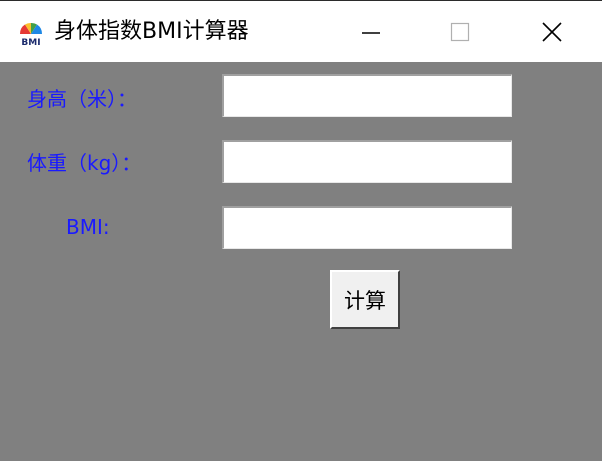  I want to click on app-icon-text: BMI, so click(30, 42).